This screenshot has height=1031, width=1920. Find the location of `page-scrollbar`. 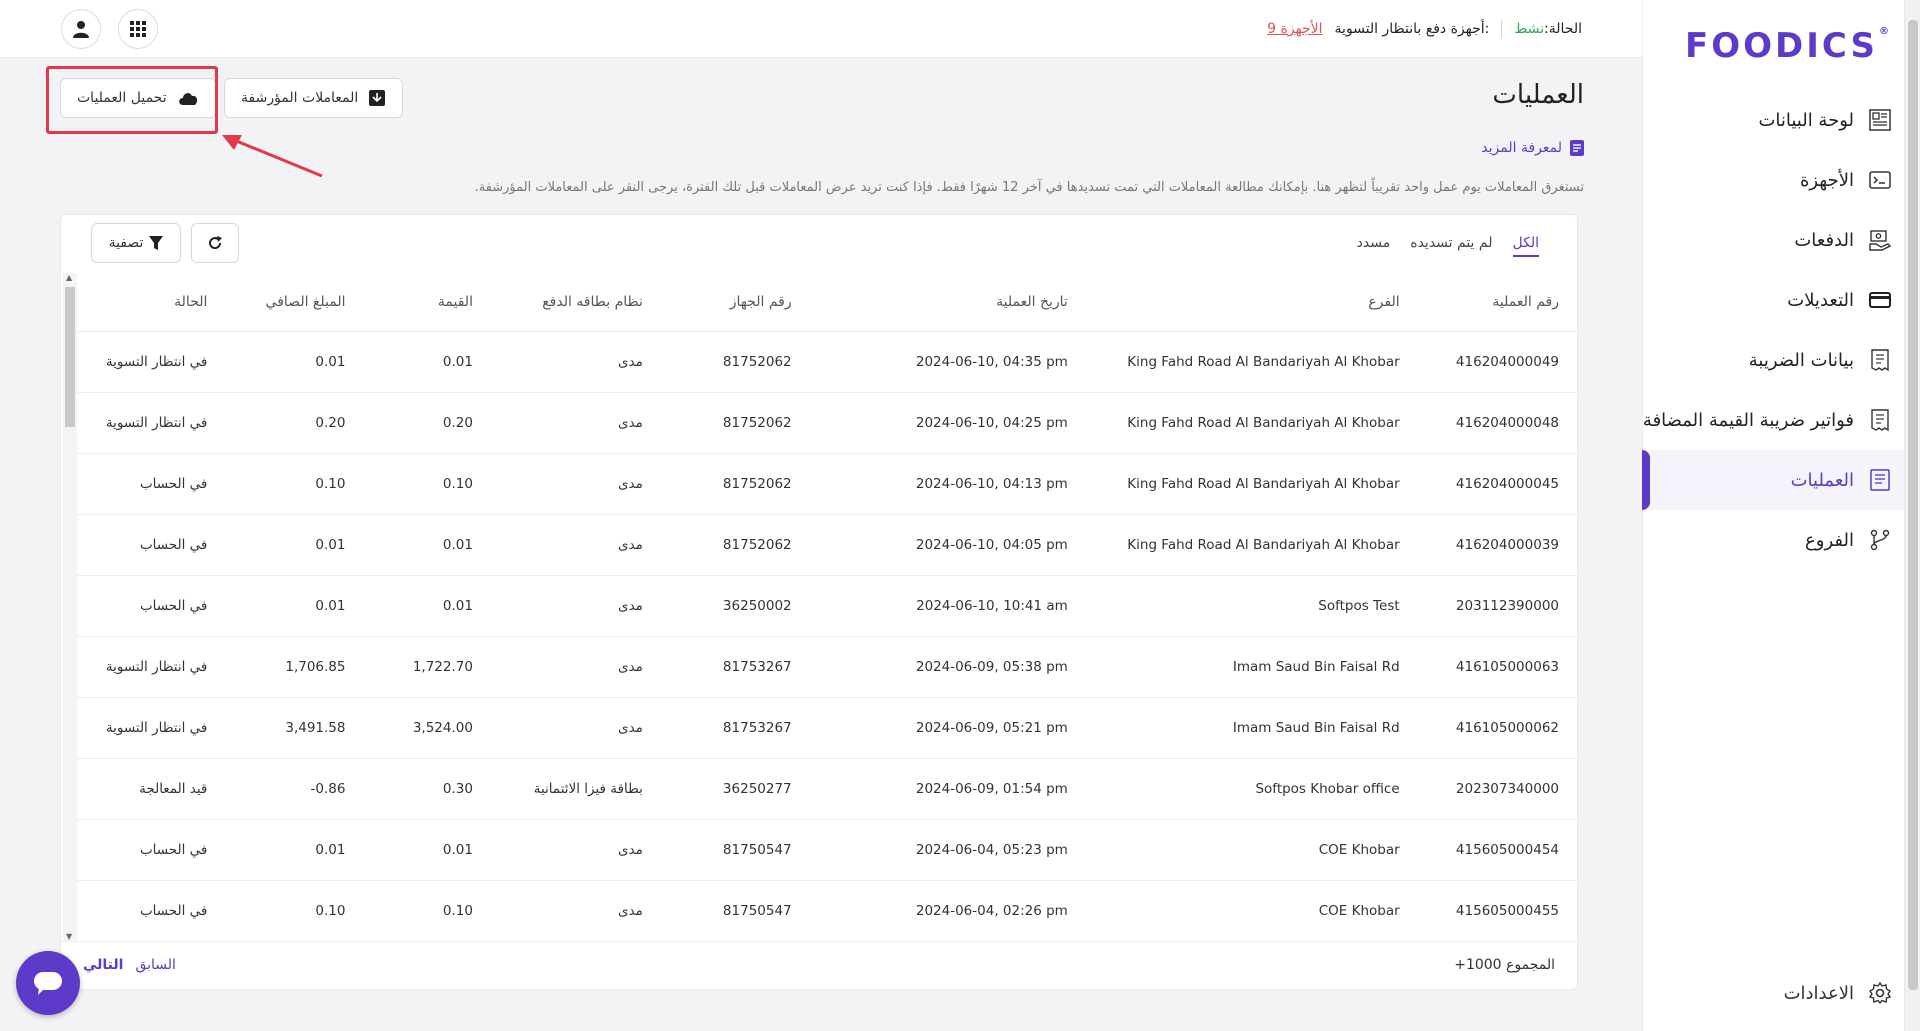

page-scrollbar is located at coordinates (1912, 515).